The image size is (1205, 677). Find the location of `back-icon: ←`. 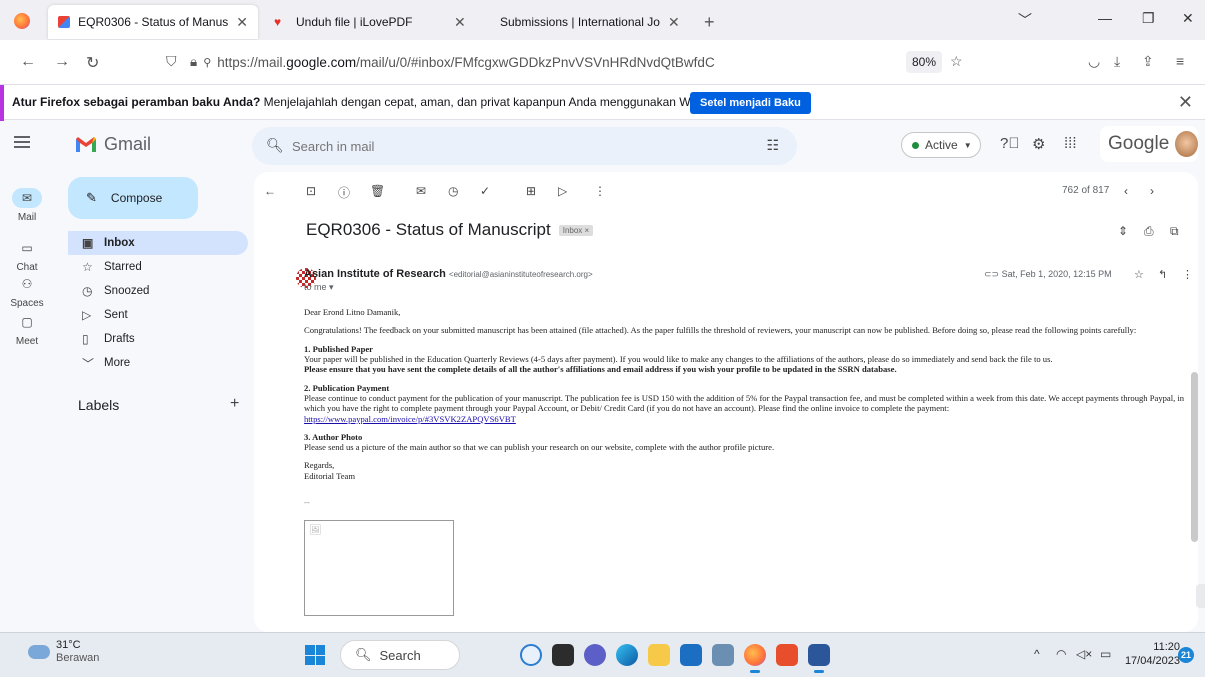

back-icon: ← is located at coordinates (28, 62).